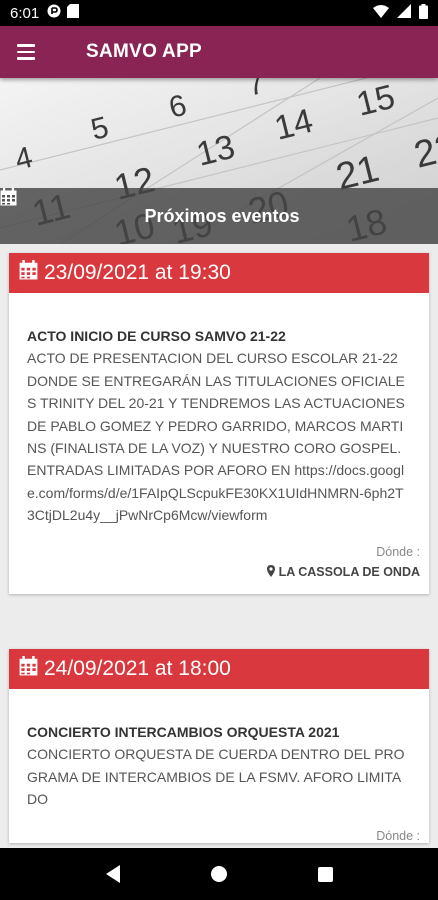  I want to click on section-header: Próximos eventos, so click(219, 216).